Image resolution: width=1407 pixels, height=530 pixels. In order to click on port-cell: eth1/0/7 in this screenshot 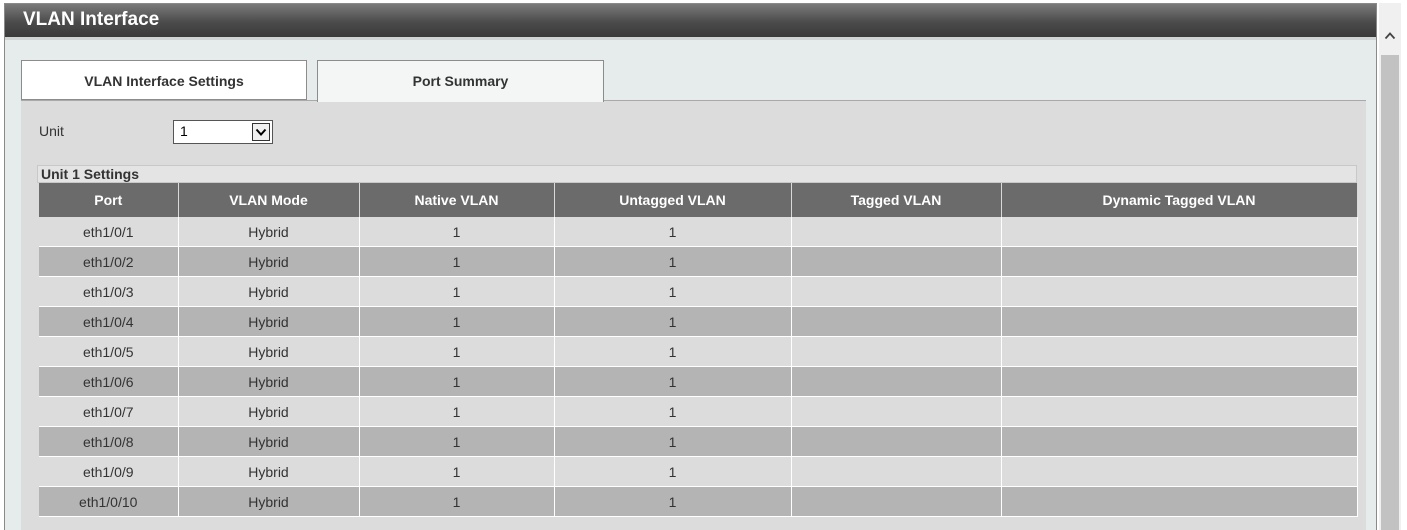, I will do `click(109, 411)`.